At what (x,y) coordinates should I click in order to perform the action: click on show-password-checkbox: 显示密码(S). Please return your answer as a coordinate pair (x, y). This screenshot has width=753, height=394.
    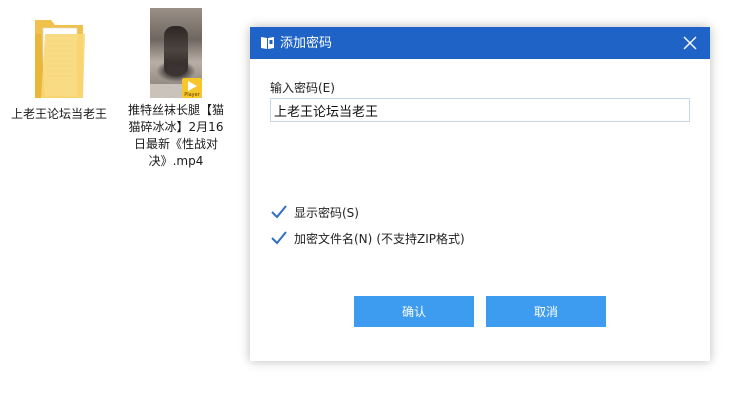
    Looking at the image, I should click on (314, 212).